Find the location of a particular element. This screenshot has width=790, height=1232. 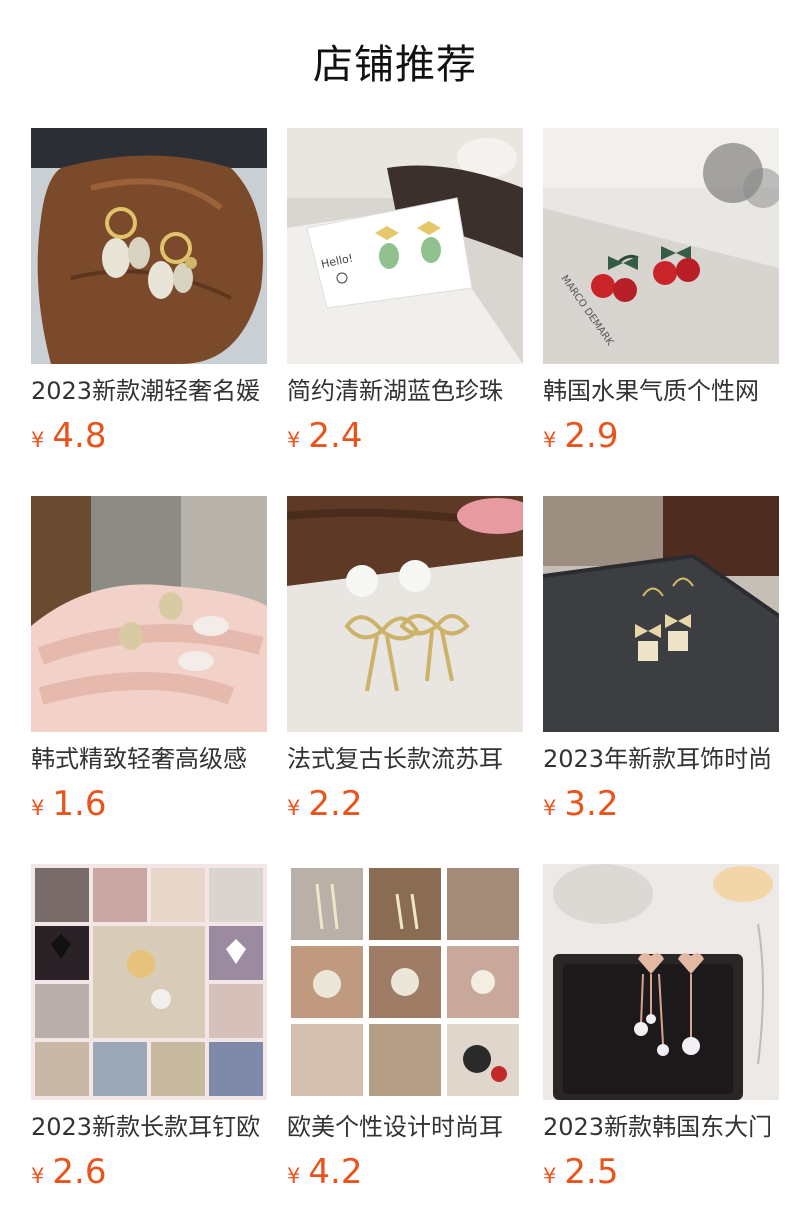

product-price: ¥2.4 is located at coordinates (324, 436).